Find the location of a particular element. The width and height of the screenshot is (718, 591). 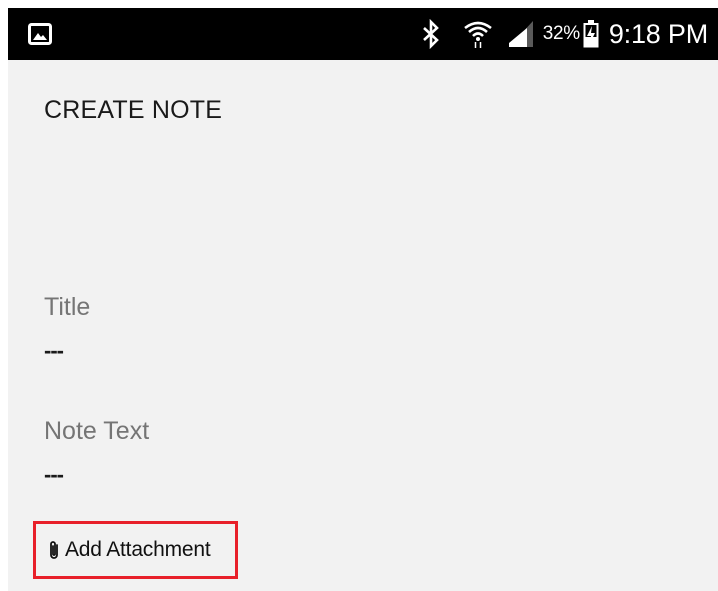

add-attachment-button: Add Attachment is located at coordinates (129, 550).